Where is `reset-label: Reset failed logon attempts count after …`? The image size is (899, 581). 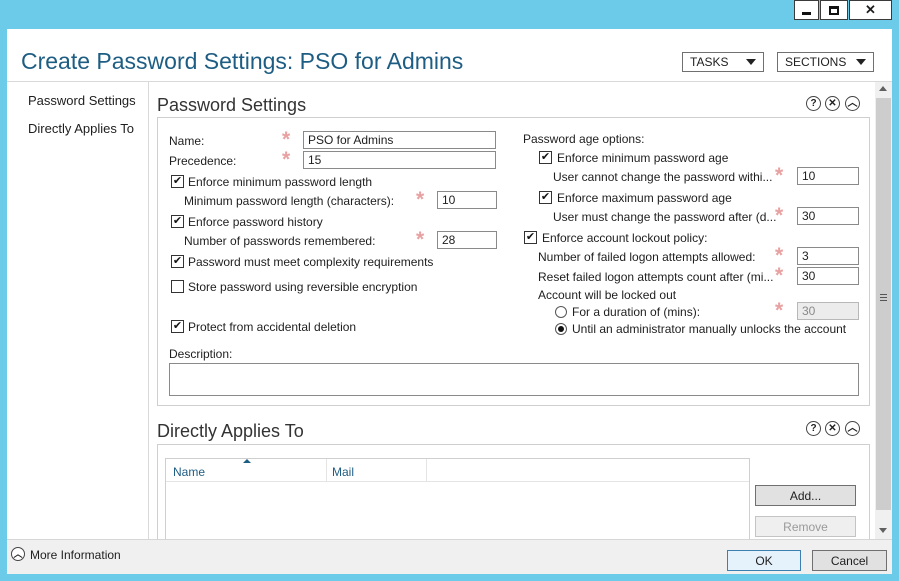 reset-label: Reset failed logon attempts count after … is located at coordinates (656, 277).